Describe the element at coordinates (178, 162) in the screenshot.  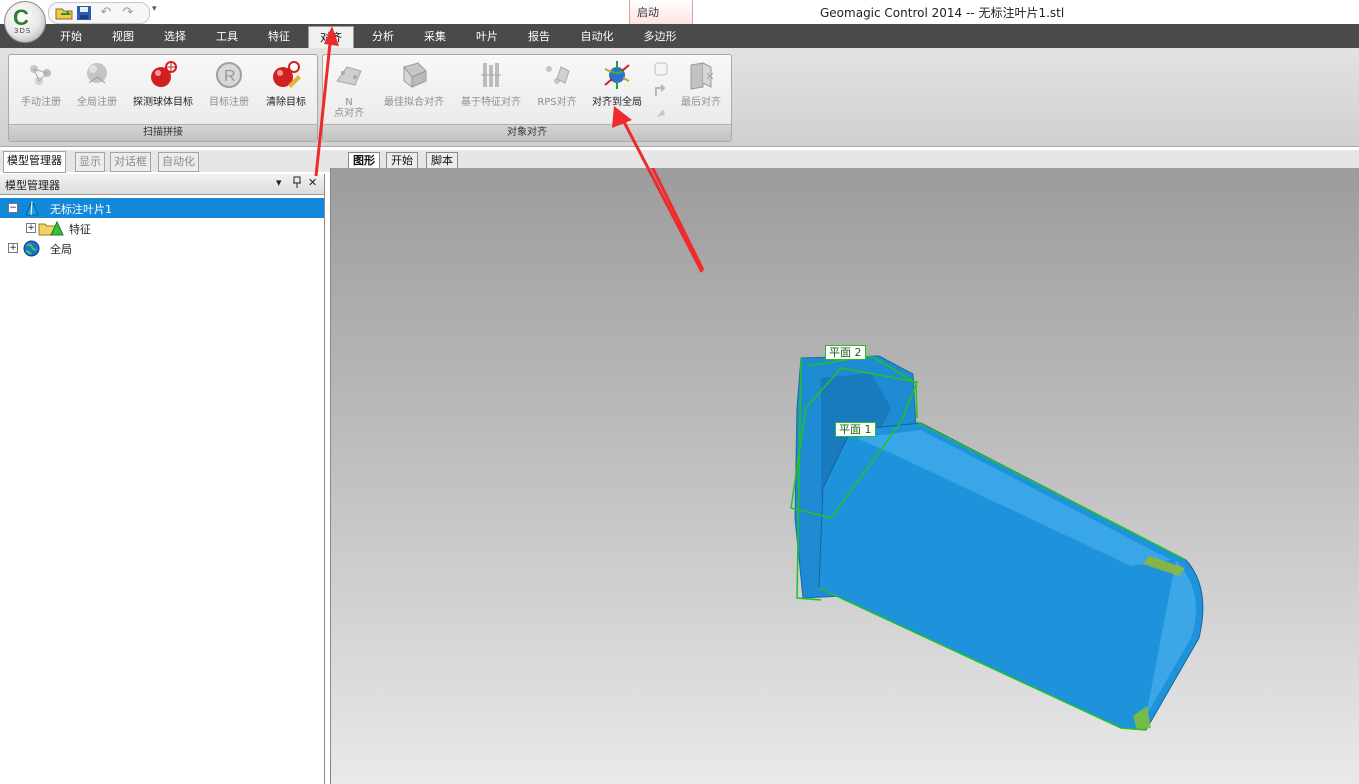
I see `panel-tab-automation: 自动化` at that location.